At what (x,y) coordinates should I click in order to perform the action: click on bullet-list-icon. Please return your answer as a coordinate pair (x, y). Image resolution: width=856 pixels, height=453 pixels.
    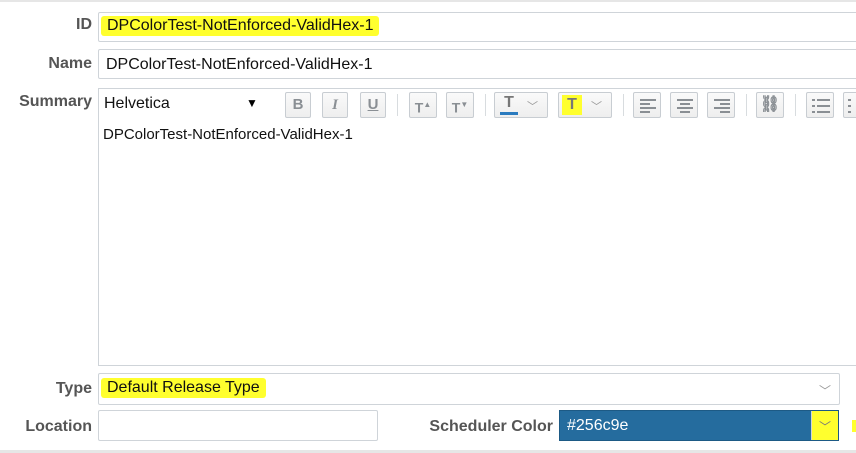
    Looking at the image, I should click on (852, 106).